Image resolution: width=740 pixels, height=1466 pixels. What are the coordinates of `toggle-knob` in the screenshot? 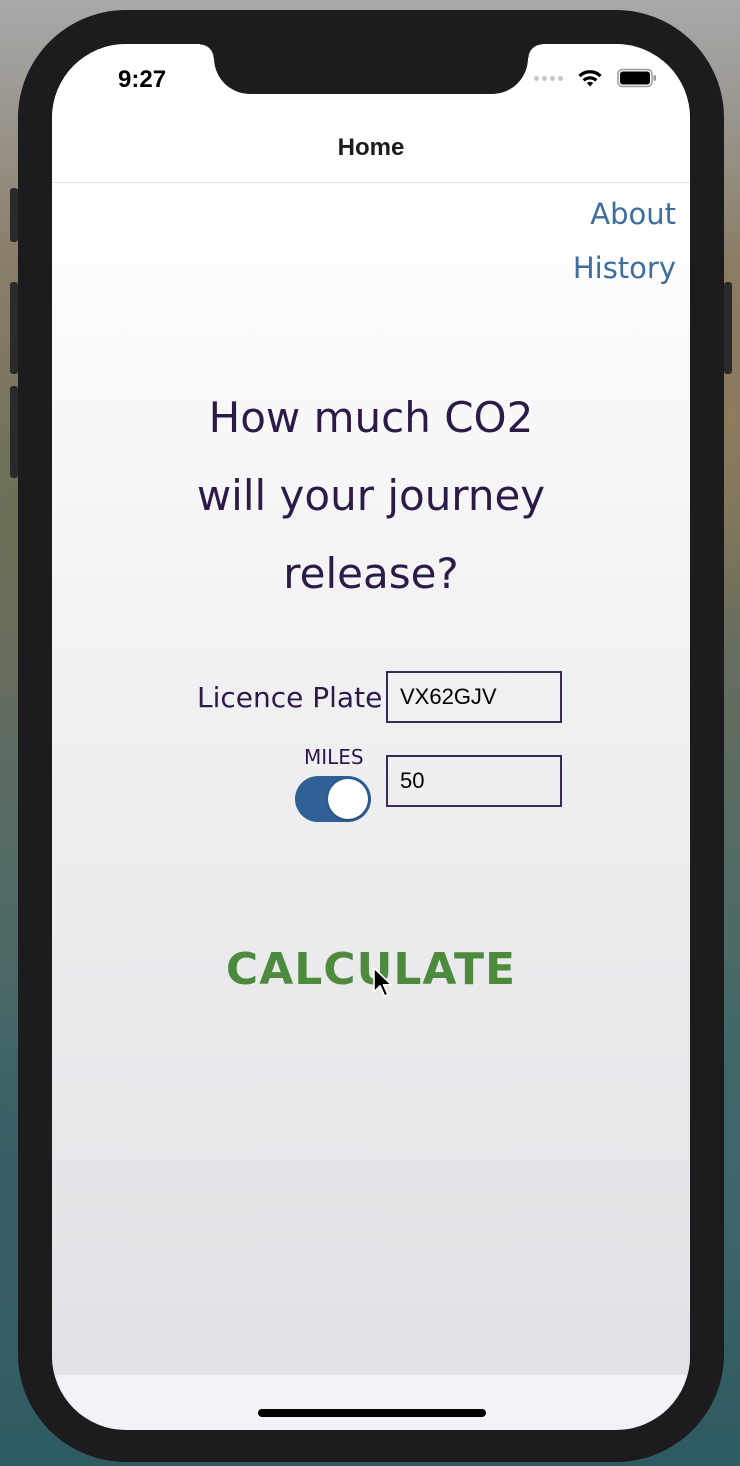 It's located at (348, 799).